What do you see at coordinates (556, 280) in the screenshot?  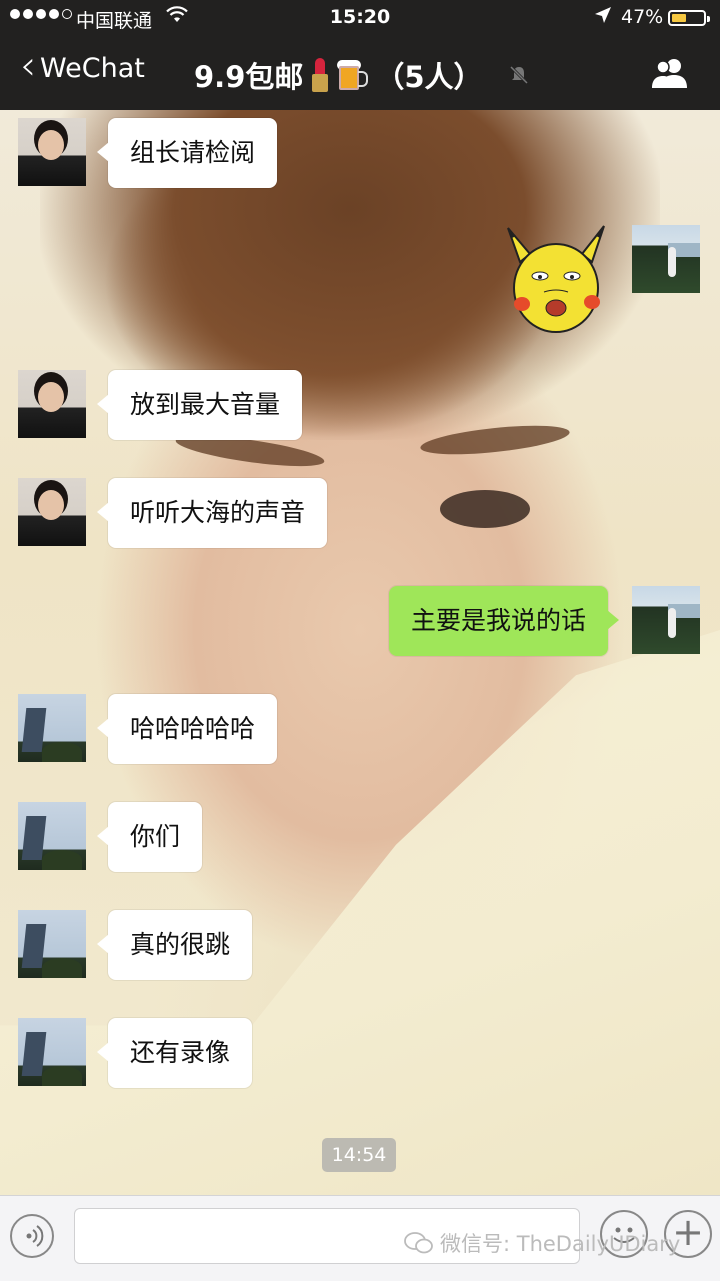 I see `pikachu-meme-sticker` at bounding box center [556, 280].